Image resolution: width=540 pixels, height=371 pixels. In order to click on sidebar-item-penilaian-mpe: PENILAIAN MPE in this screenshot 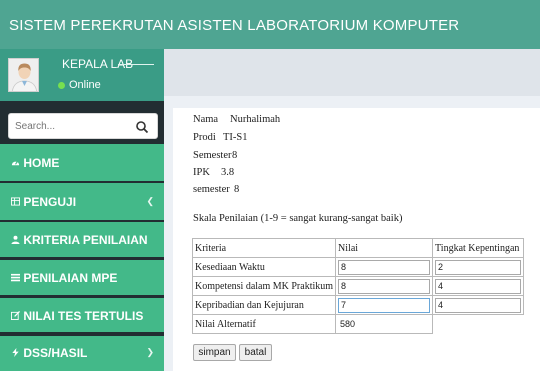, I will do `click(82, 277)`.